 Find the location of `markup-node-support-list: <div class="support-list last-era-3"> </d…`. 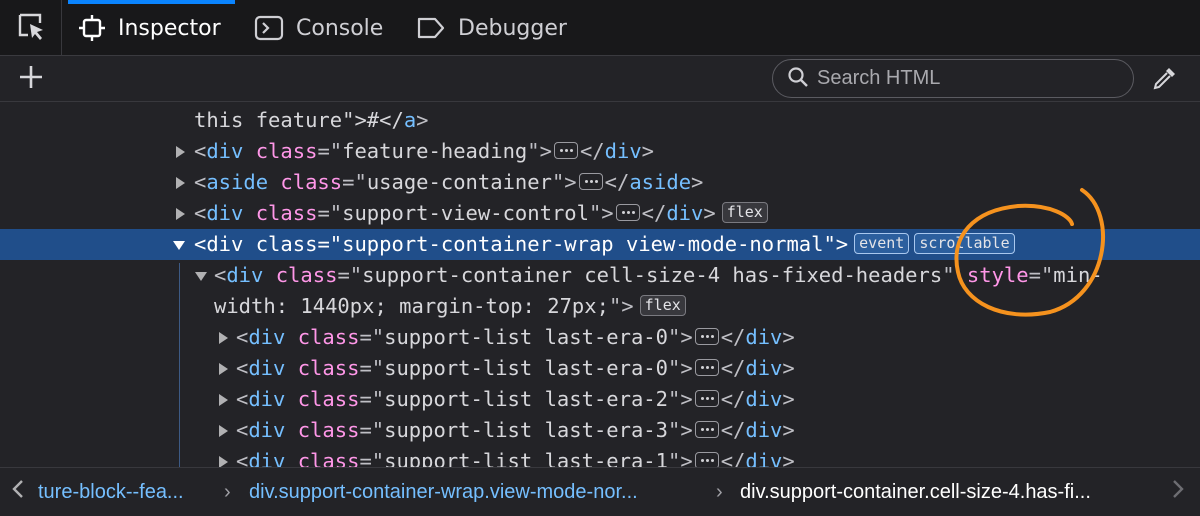

markup-node-support-list: <div class="support-list last-era-3"> </d… is located at coordinates (600, 430).